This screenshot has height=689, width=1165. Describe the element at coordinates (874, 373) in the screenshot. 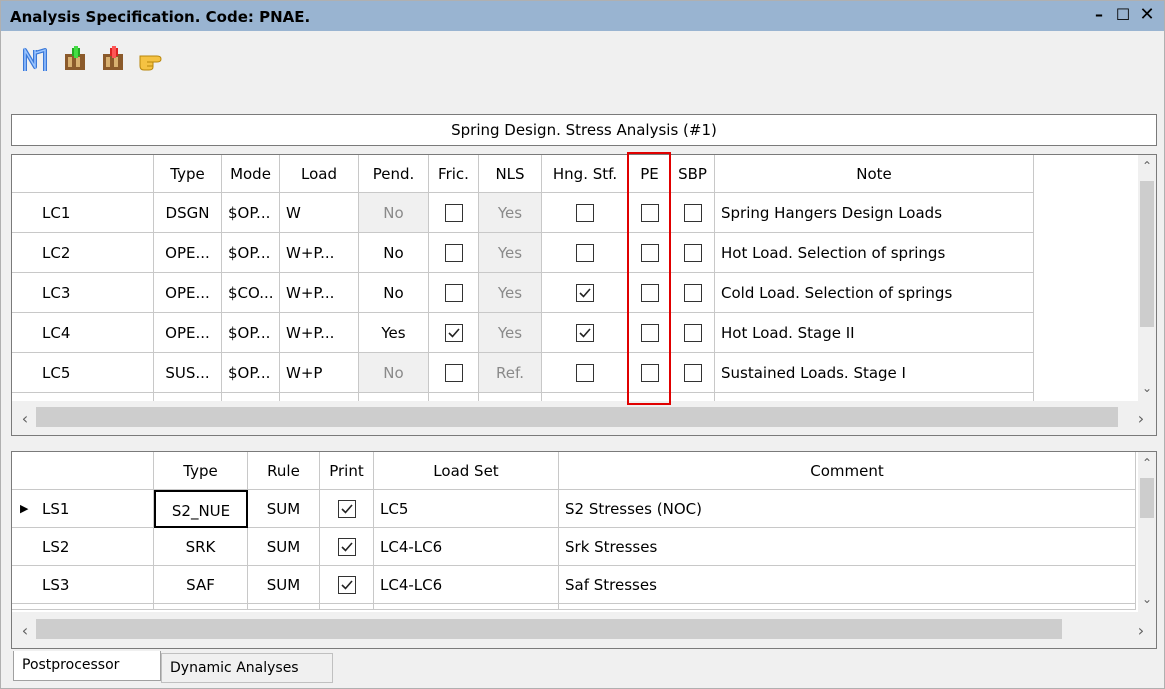

I see `cell-note: Sustained Loads. Stage I` at that location.